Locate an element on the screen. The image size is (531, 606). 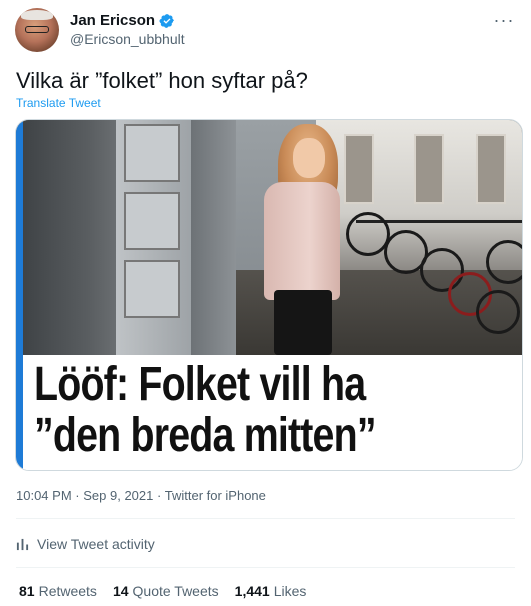
bar-chart-icon is located at coordinates (22, 544).